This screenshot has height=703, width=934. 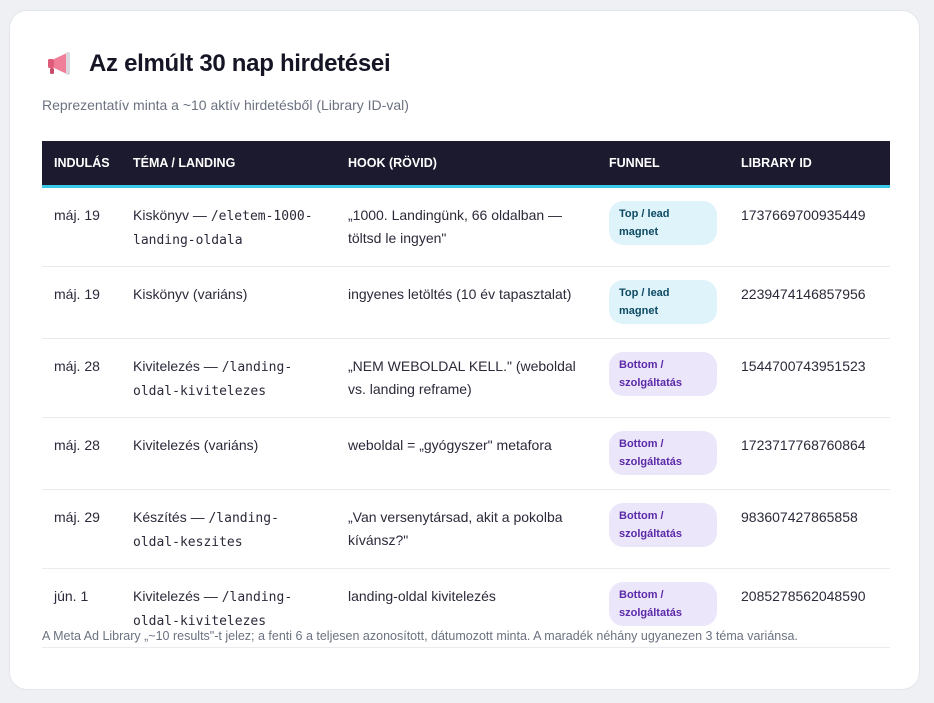 What do you see at coordinates (190, 294) in the screenshot?
I see `topic-text: Kiskönyv (variáns)` at bounding box center [190, 294].